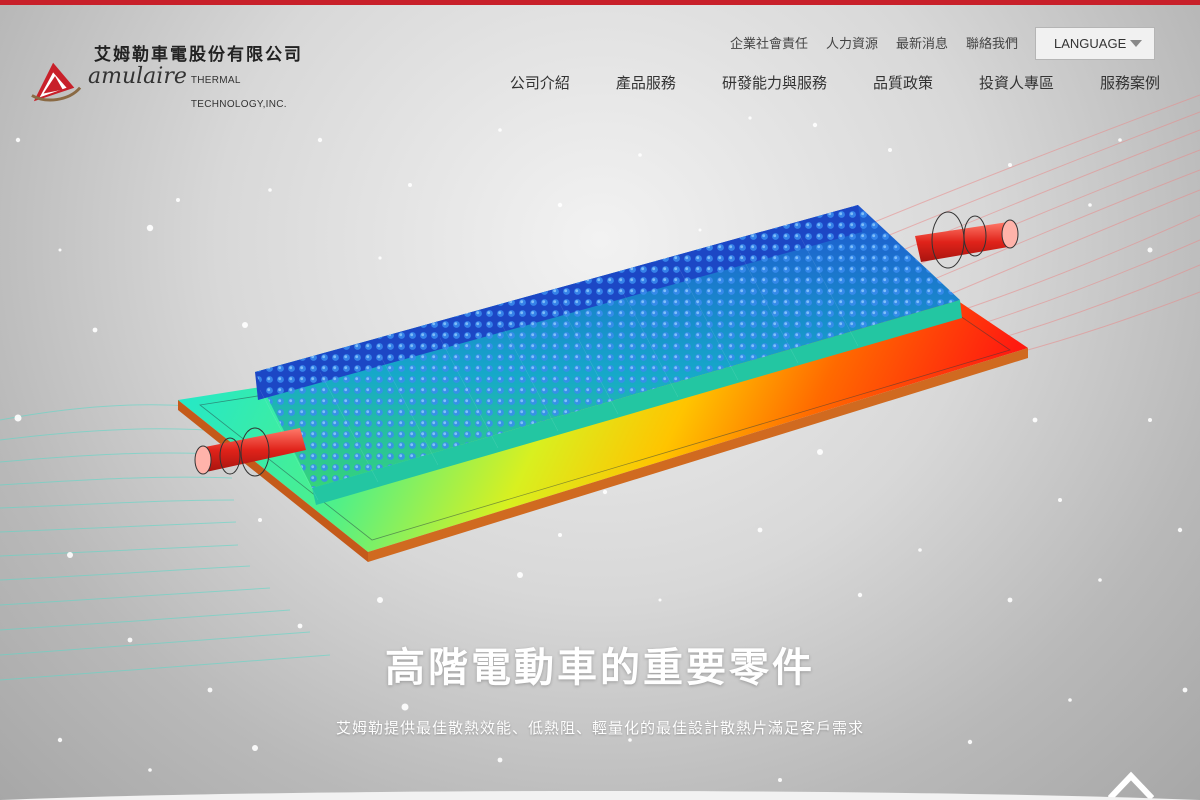 The width and height of the screenshot is (1200, 800). I want to click on nav-item-rnd: 研發能力與服務, so click(774, 82).